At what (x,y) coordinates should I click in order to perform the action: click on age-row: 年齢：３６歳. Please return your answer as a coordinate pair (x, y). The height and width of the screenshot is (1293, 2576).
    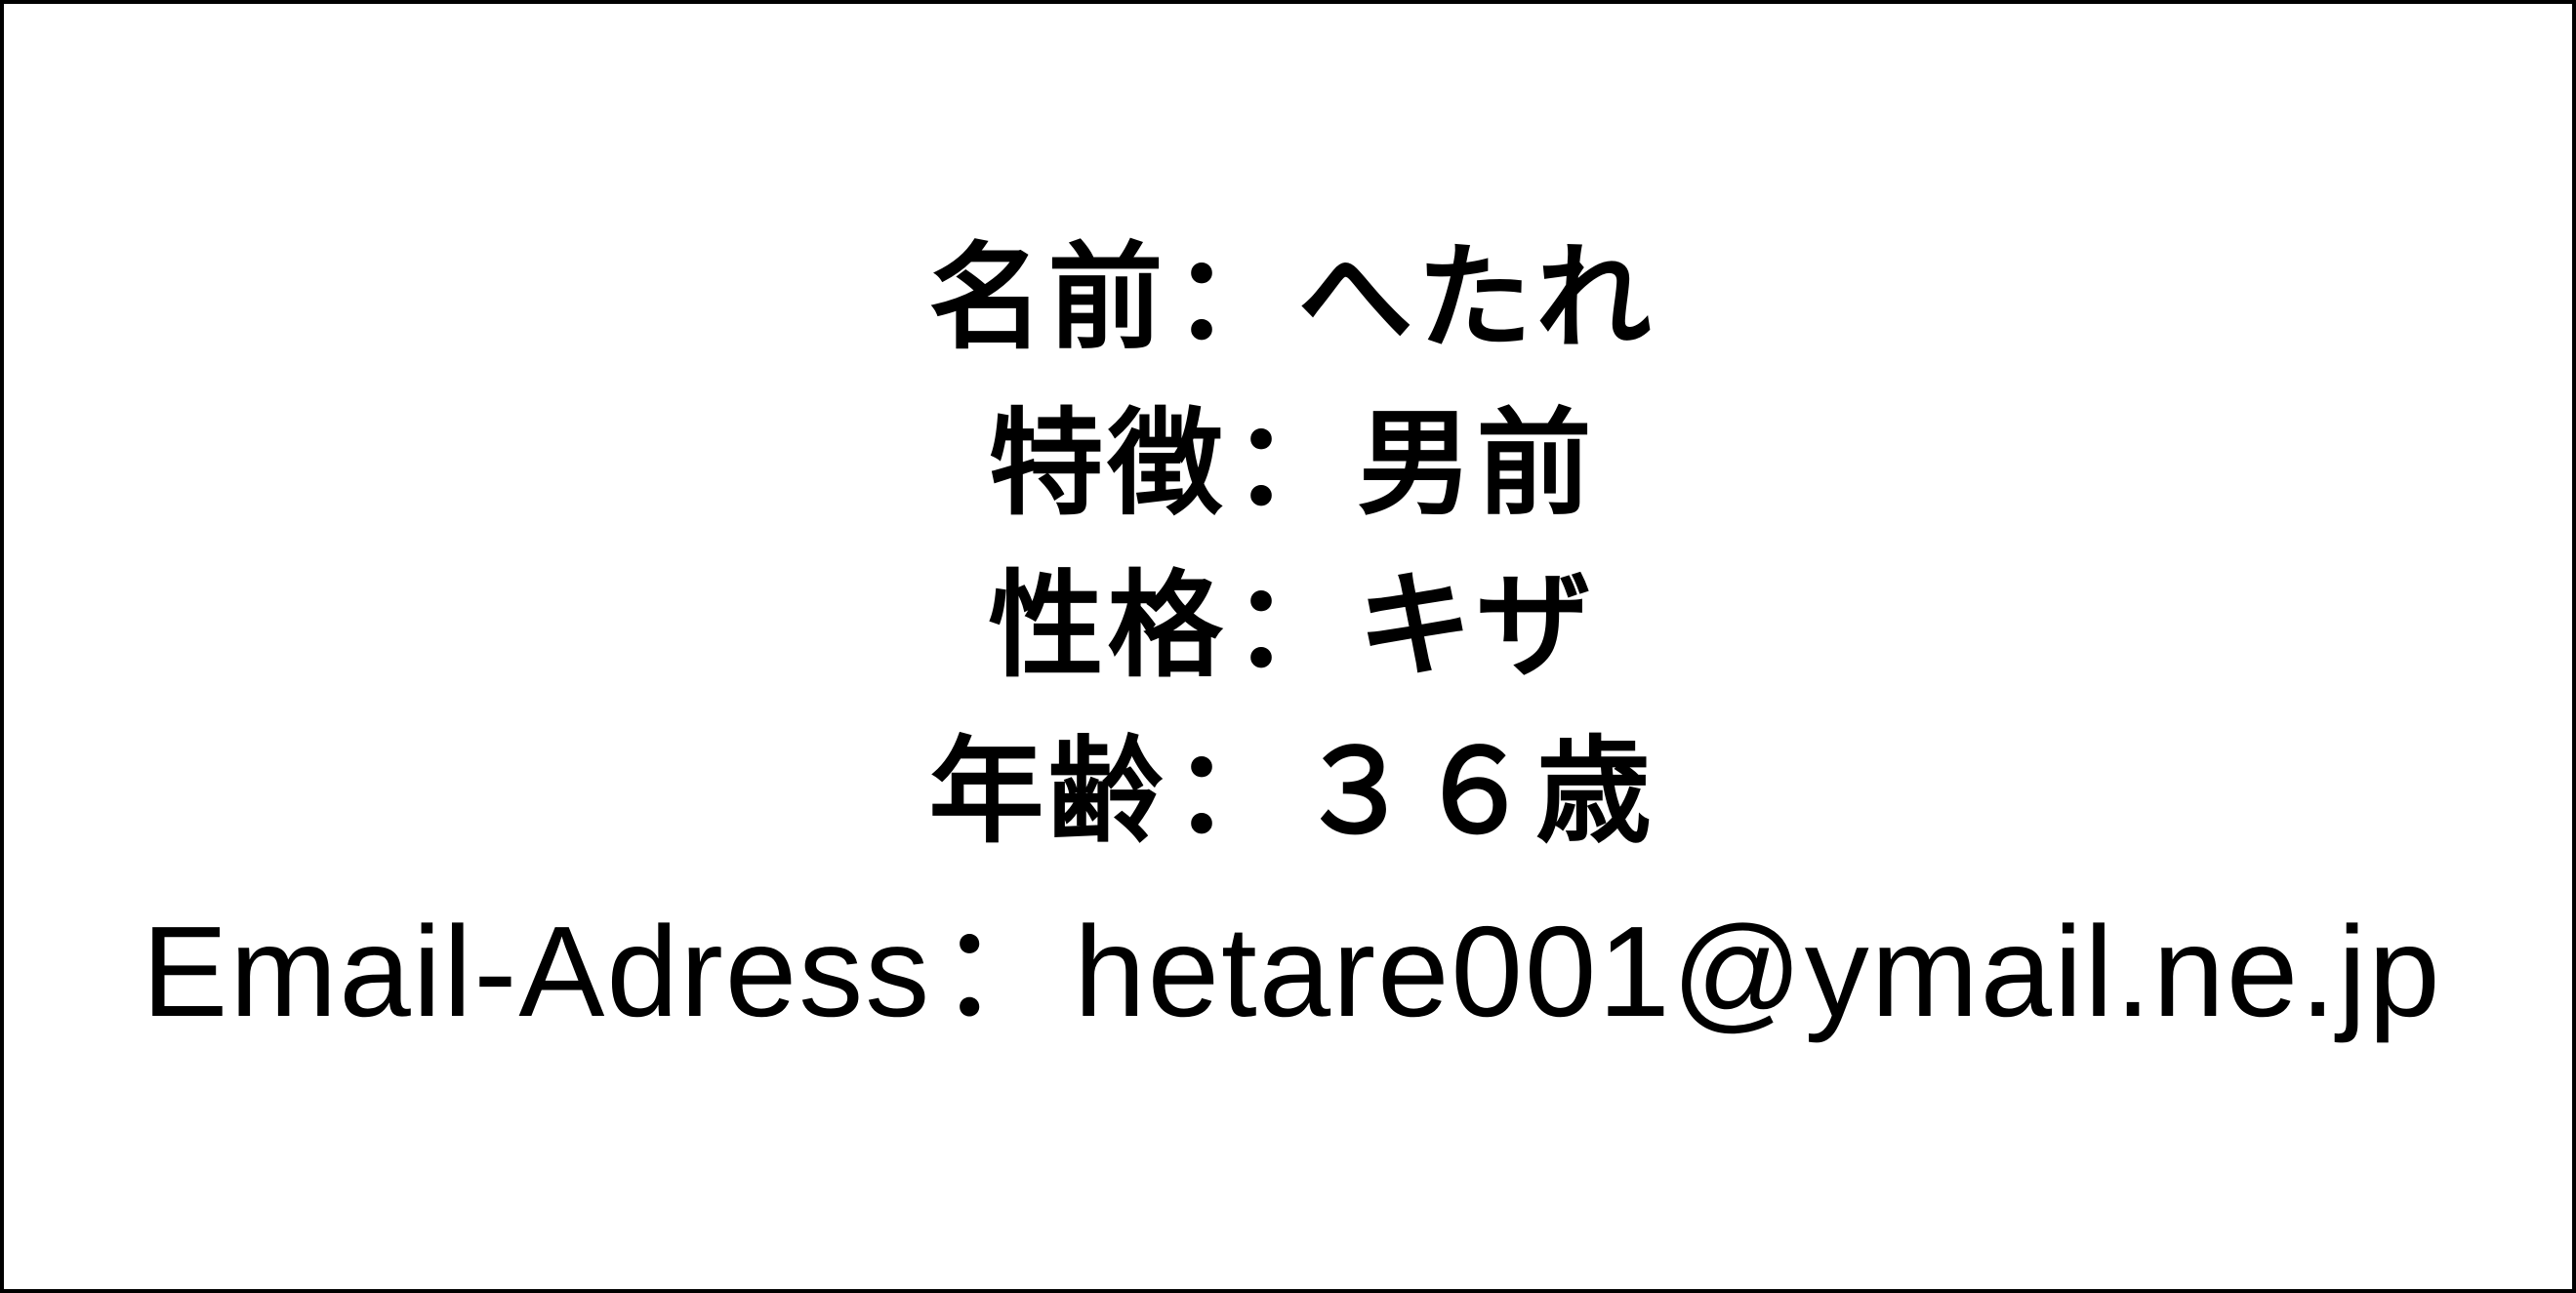
    Looking at the image, I should click on (1290, 791).